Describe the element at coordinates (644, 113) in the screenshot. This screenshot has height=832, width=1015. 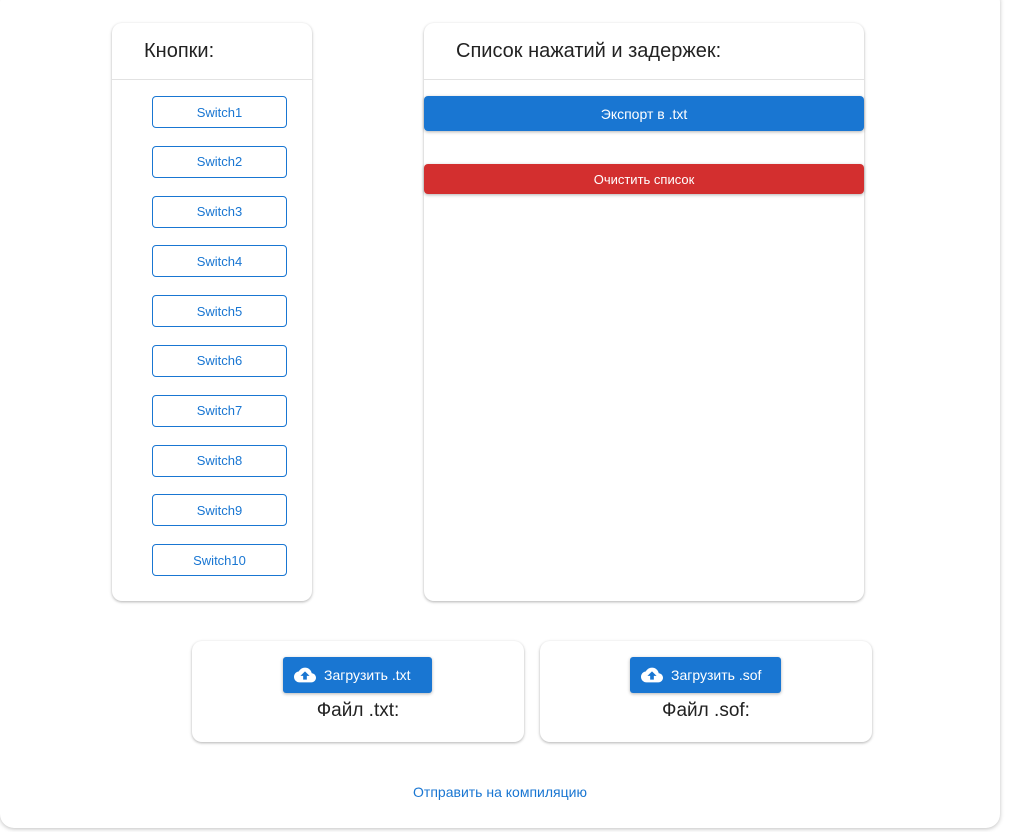
I see `export-txt-button: Экспорт в .txt` at that location.